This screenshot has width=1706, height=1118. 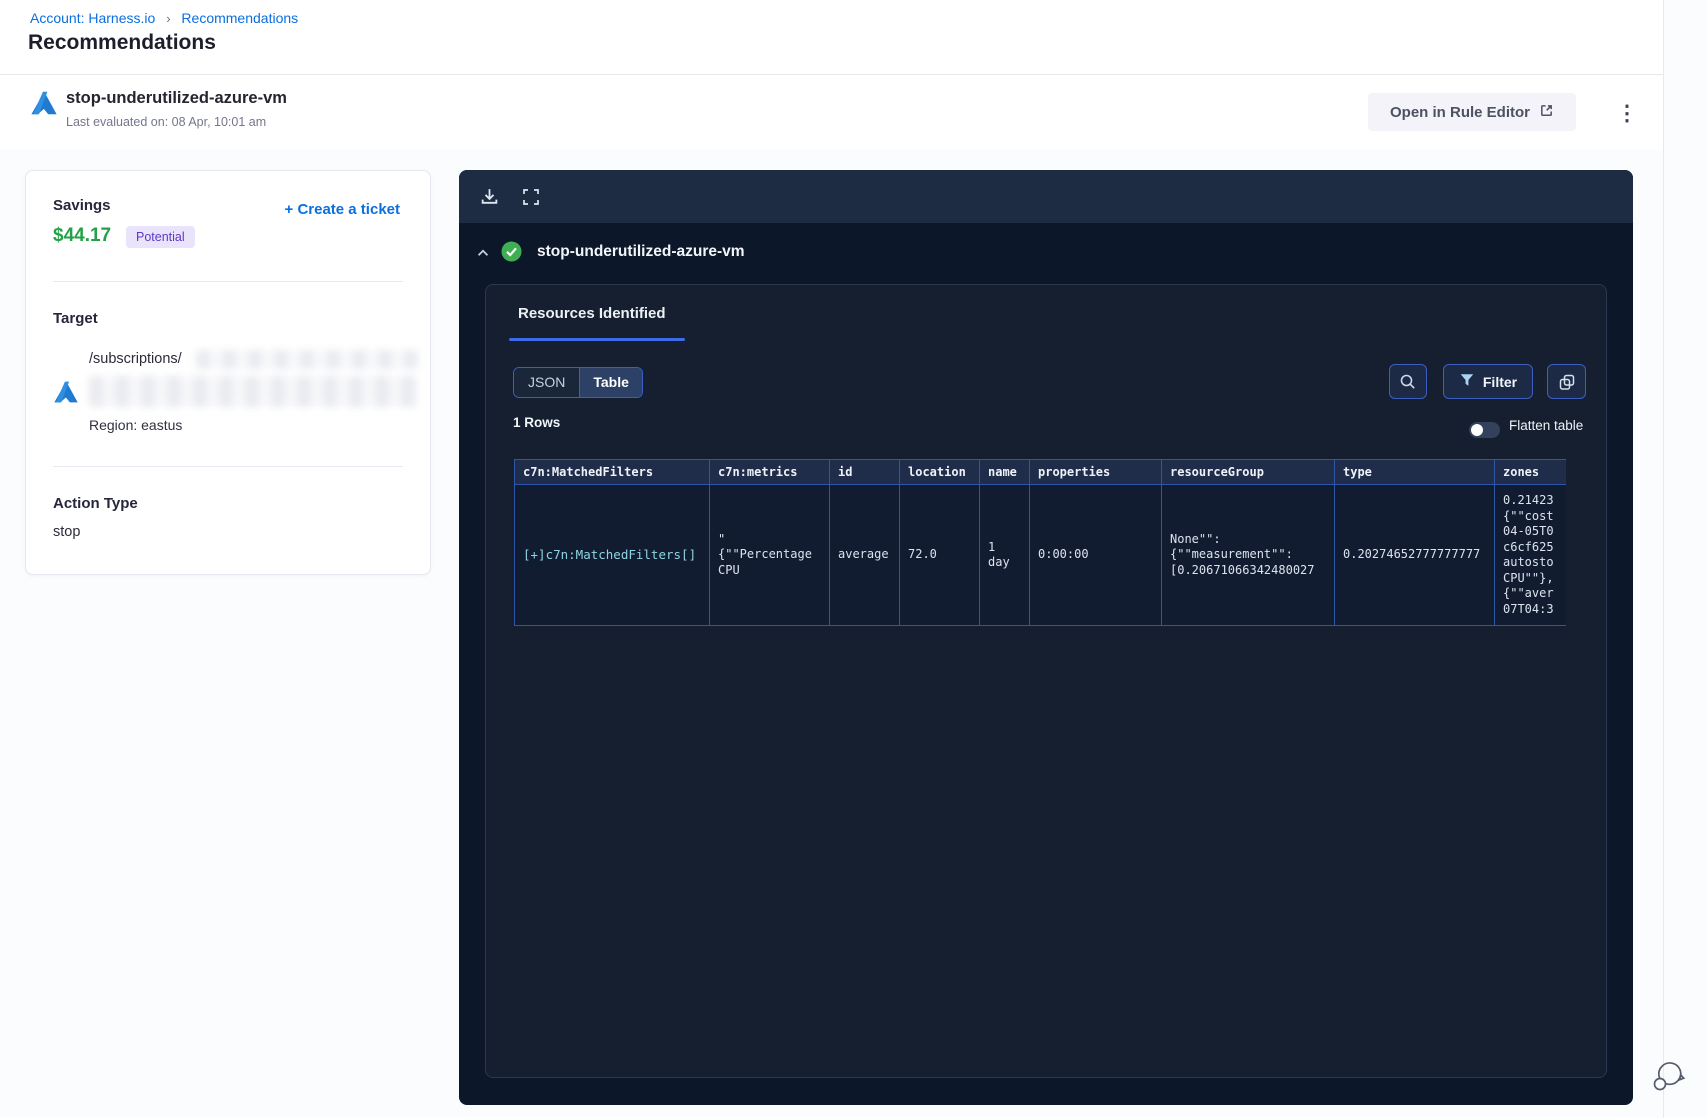 I want to click on active-tab-underline, so click(x=597, y=339).